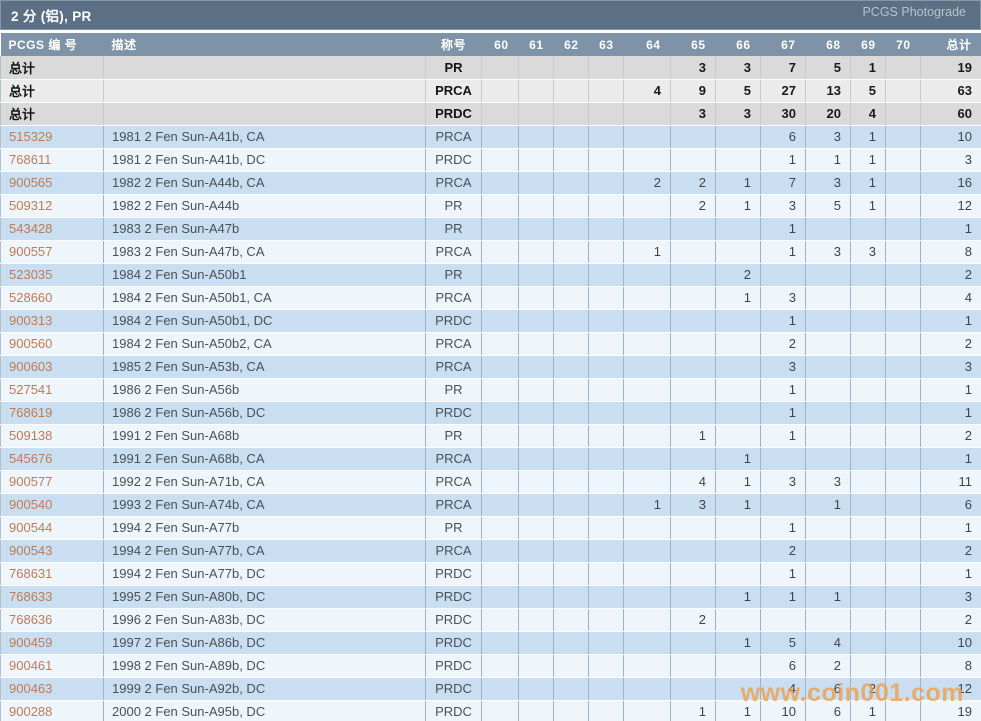 The width and height of the screenshot is (981, 721). Describe the element at coordinates (693, 137) in the screenshot. I see `grade-65-count` at that location.